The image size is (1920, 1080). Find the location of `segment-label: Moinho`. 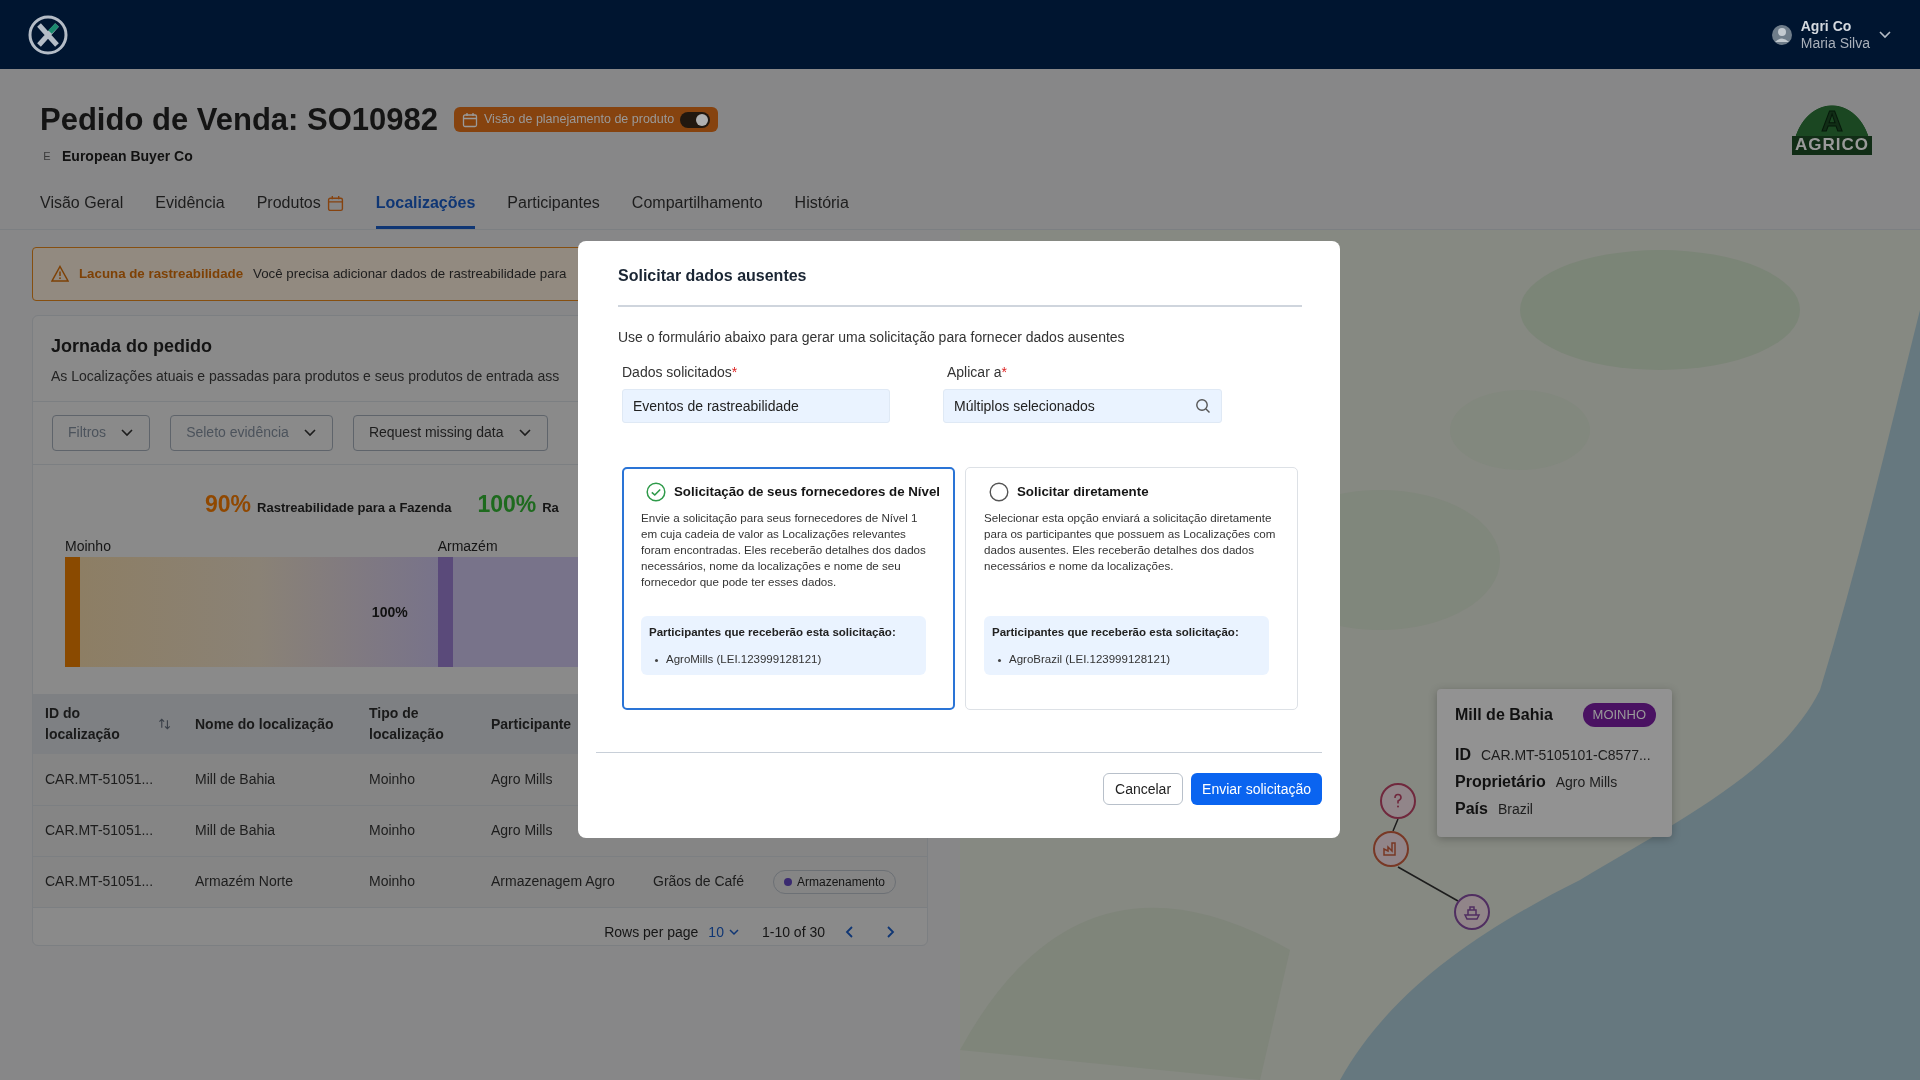

segment-label: Moinho is located at coordinates (88, 547).